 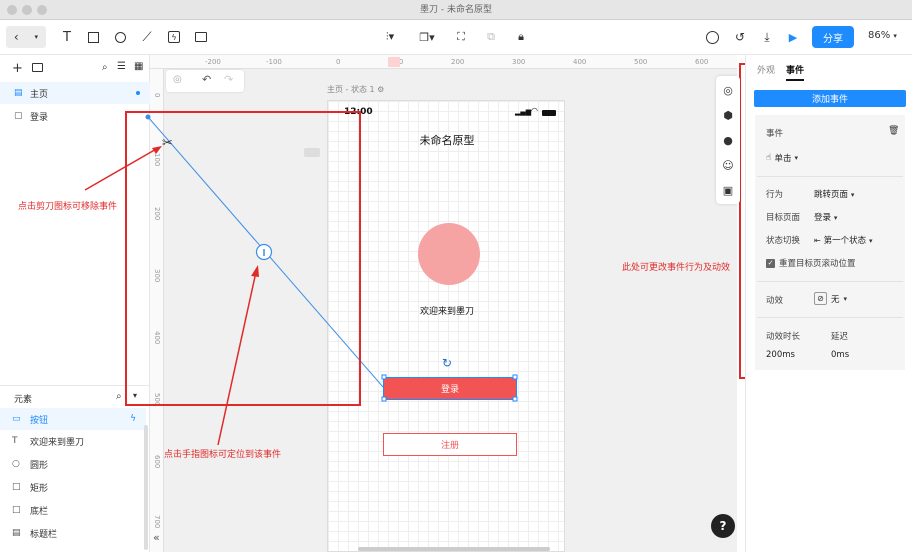 I want to click on emoji-icon: ☺, so click(x=728, y=165).